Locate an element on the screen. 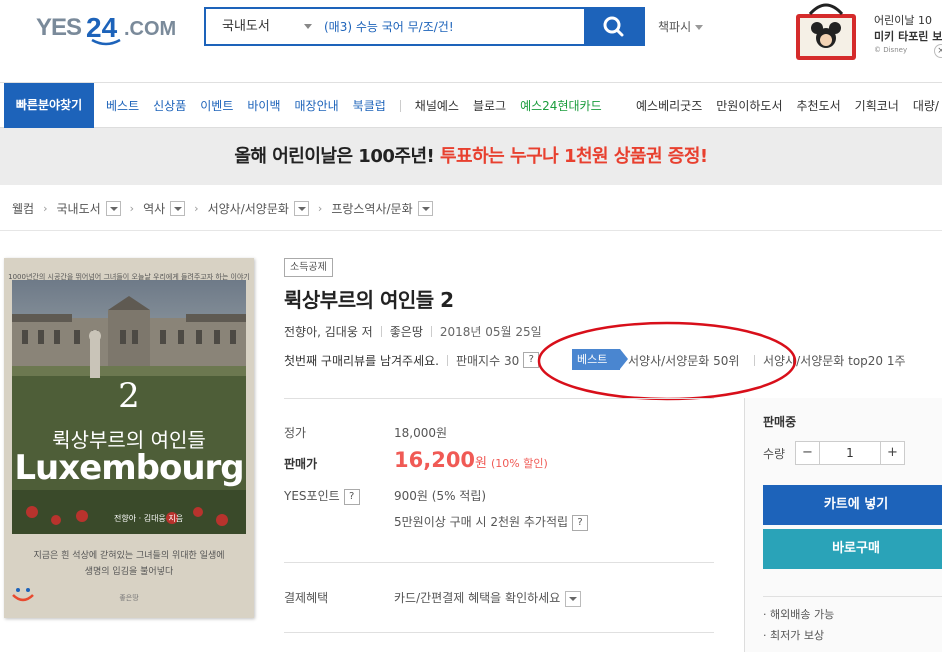 The width and height of the screenshot is (942, 652). search-category-select: 국내도서 is located at coordinates (261, 26).